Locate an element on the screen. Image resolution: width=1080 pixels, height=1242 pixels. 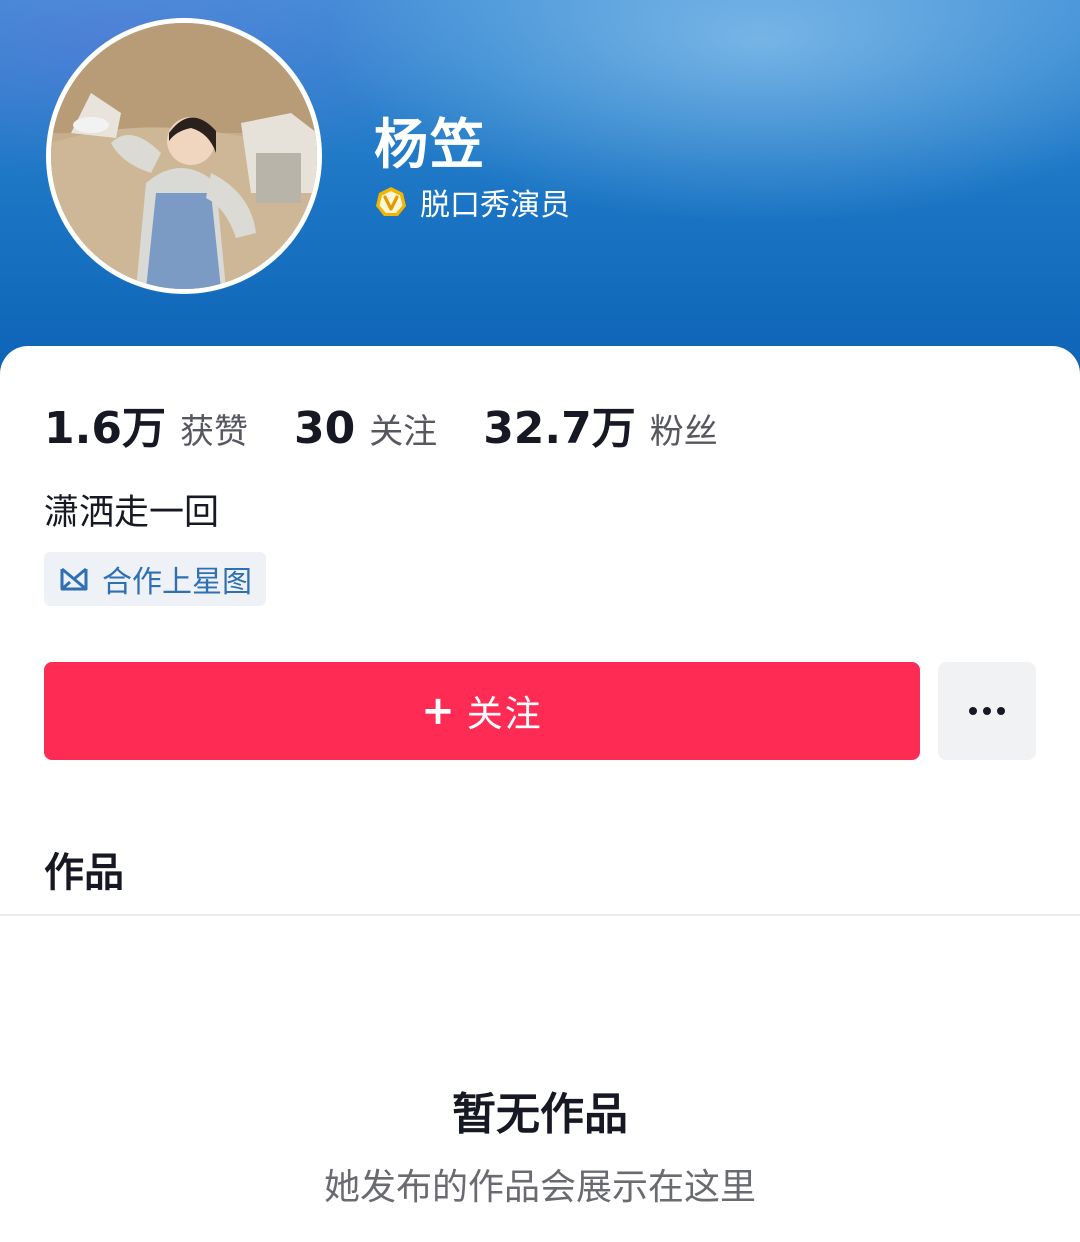
more-button is located at coordinates (987, 711).